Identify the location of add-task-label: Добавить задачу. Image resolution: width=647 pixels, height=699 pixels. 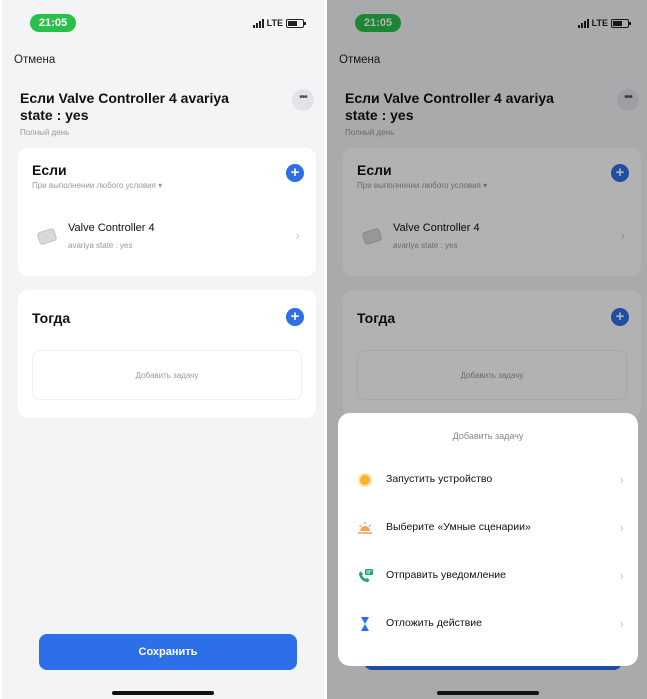
(167, 375).